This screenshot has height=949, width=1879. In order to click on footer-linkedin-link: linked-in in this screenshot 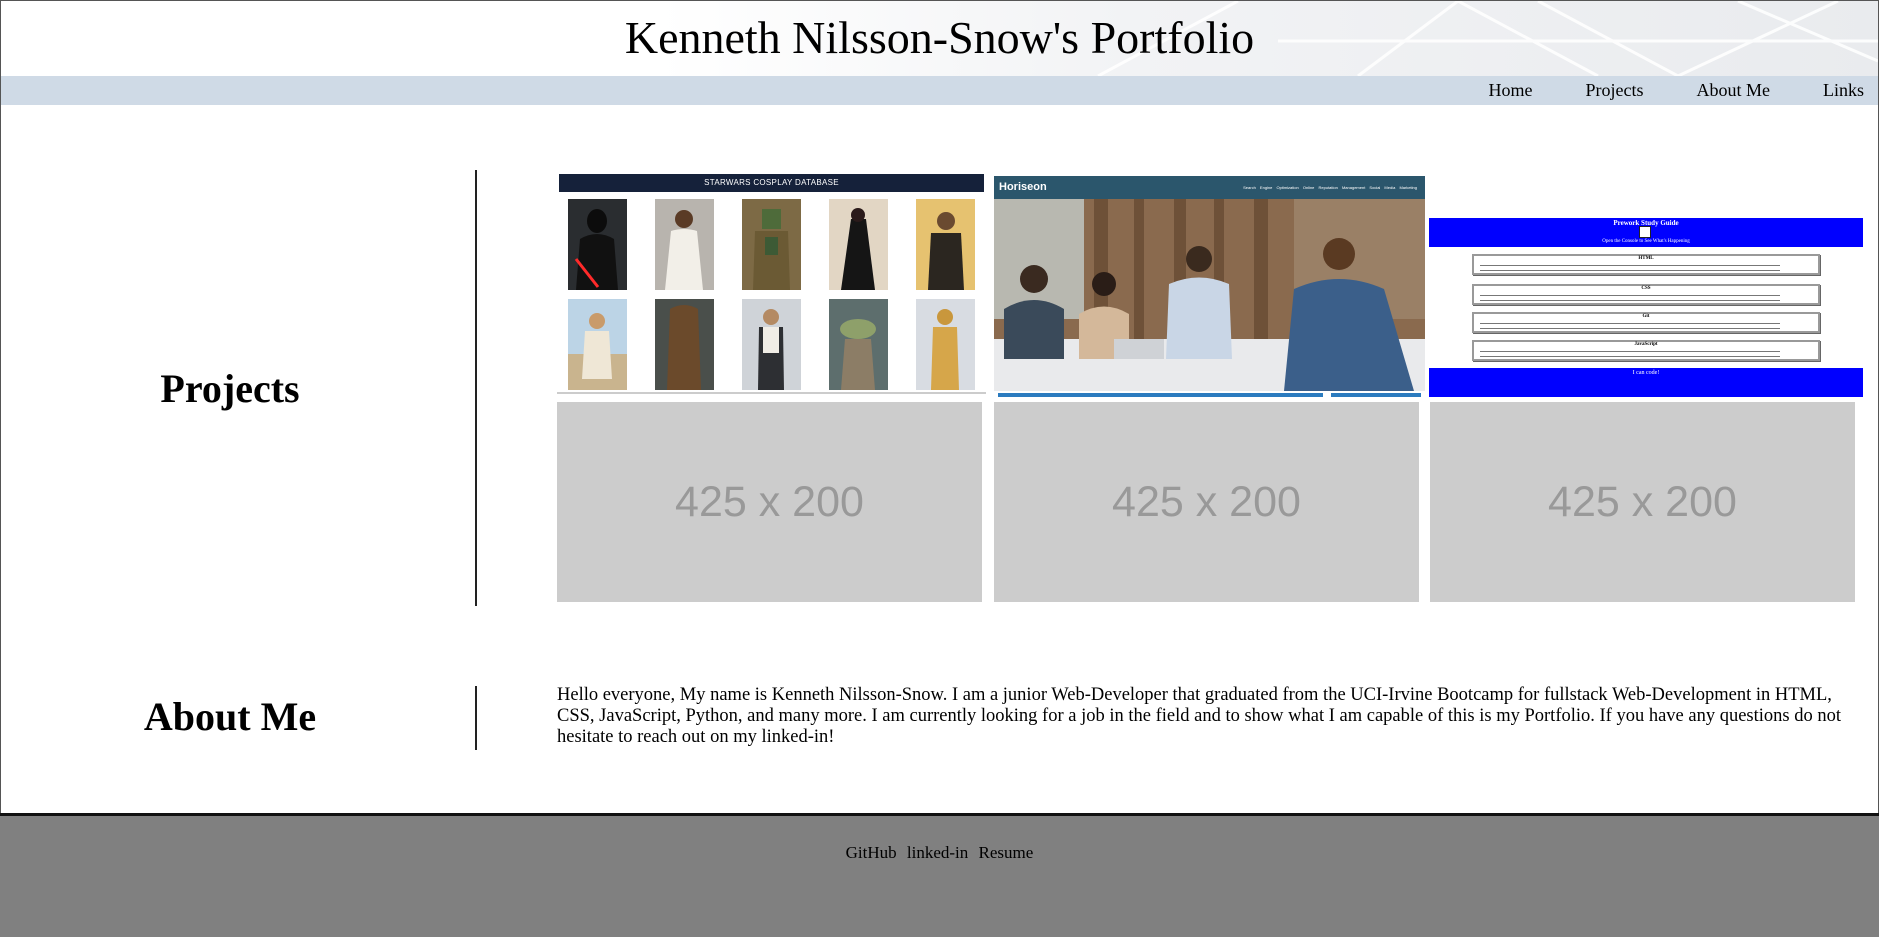, I will do `click(937, 852)`.